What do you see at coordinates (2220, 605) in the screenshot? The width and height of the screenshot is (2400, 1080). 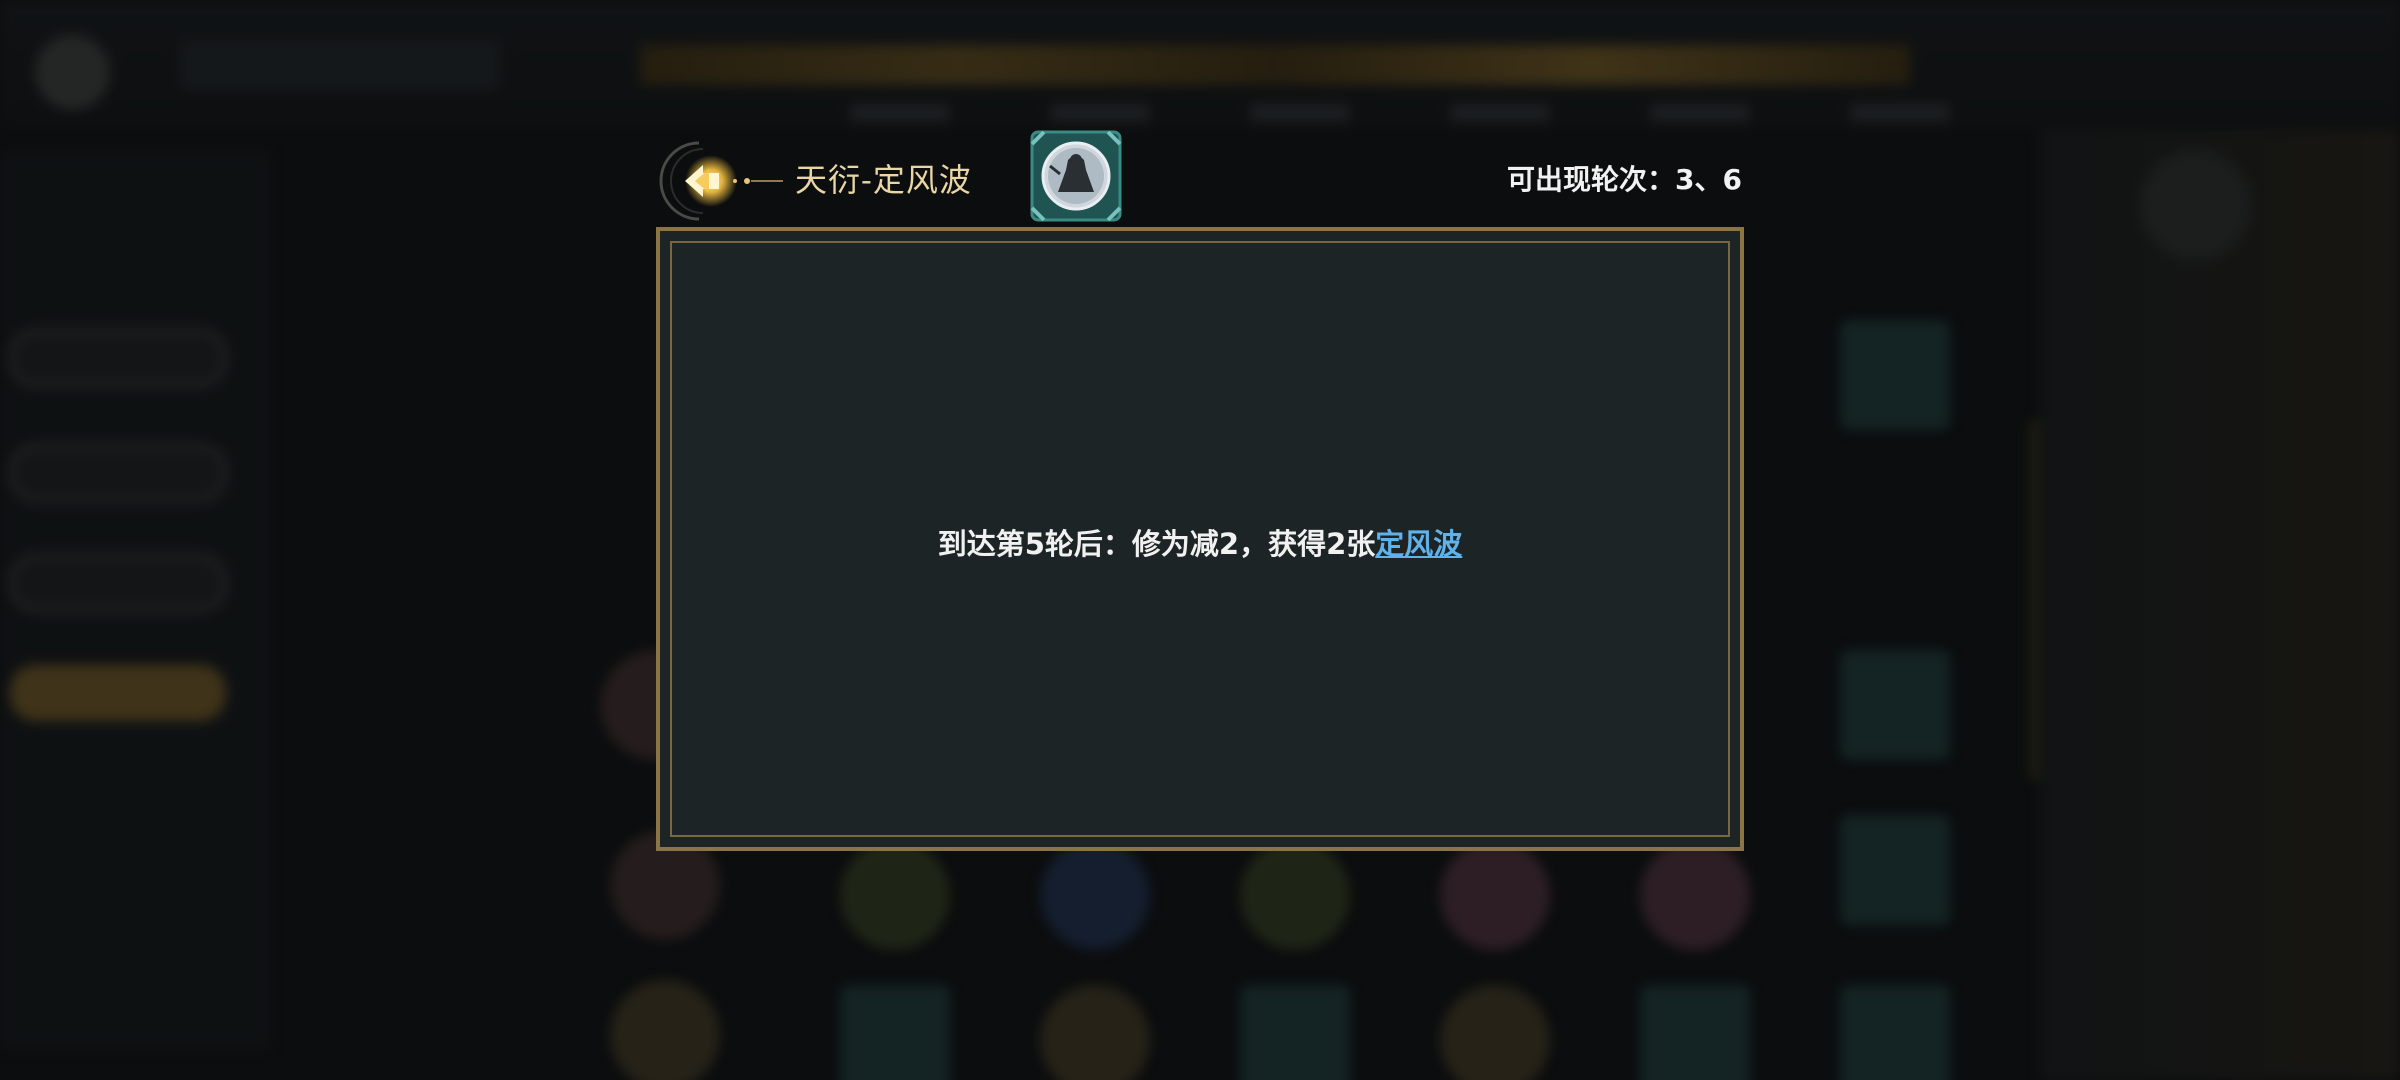 I see `bg-right-column` at bounding box center [2220, 605].